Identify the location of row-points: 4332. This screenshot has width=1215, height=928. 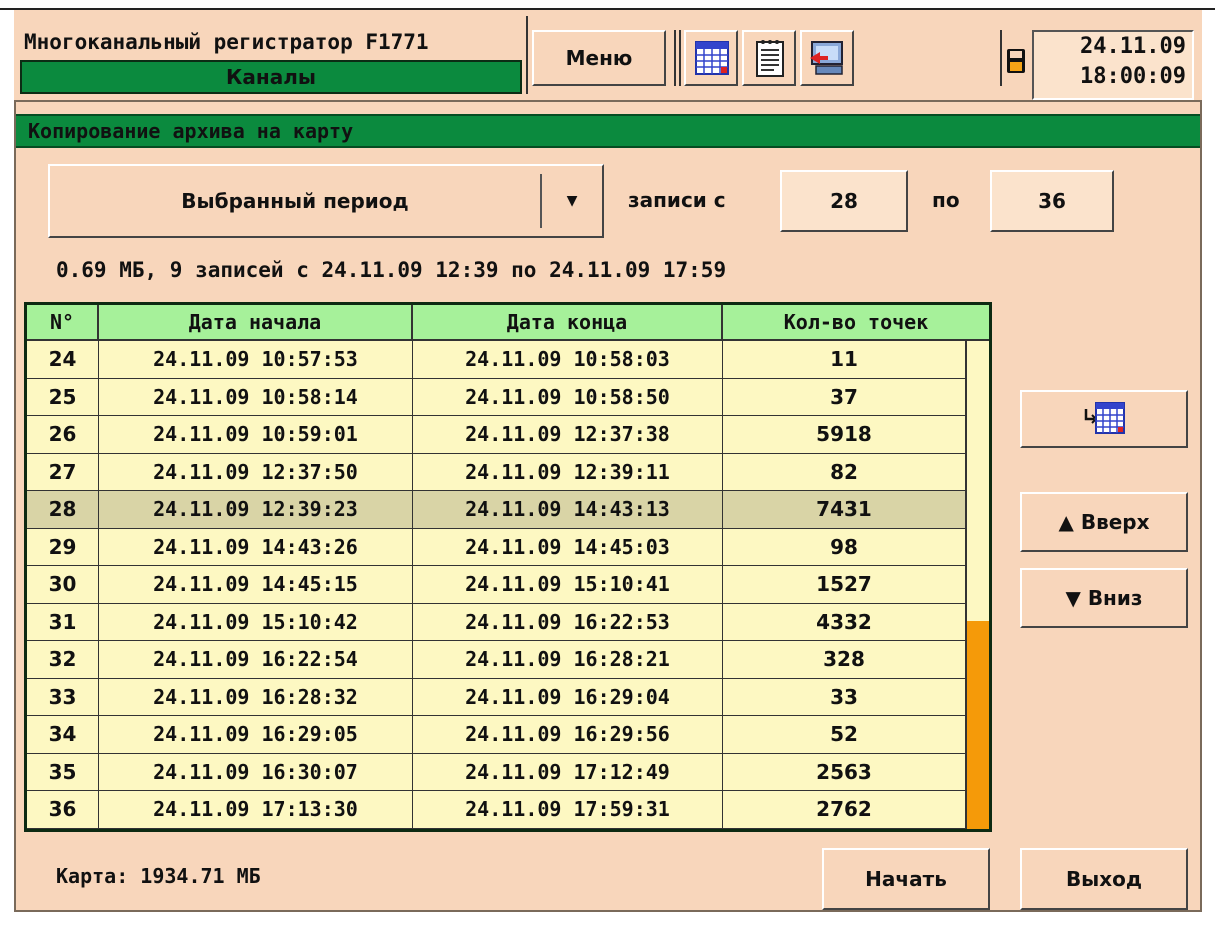
(844, 621).